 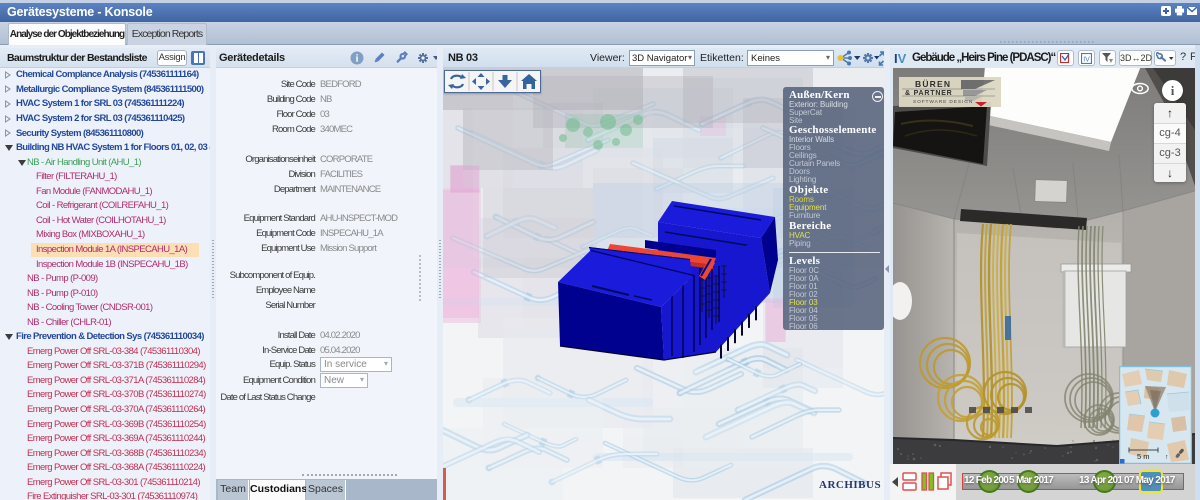 What do you see at coordinates (1143, 456) in the screenshot?
I see `svg-text: 5 m` at bounding box center [1143, 456].